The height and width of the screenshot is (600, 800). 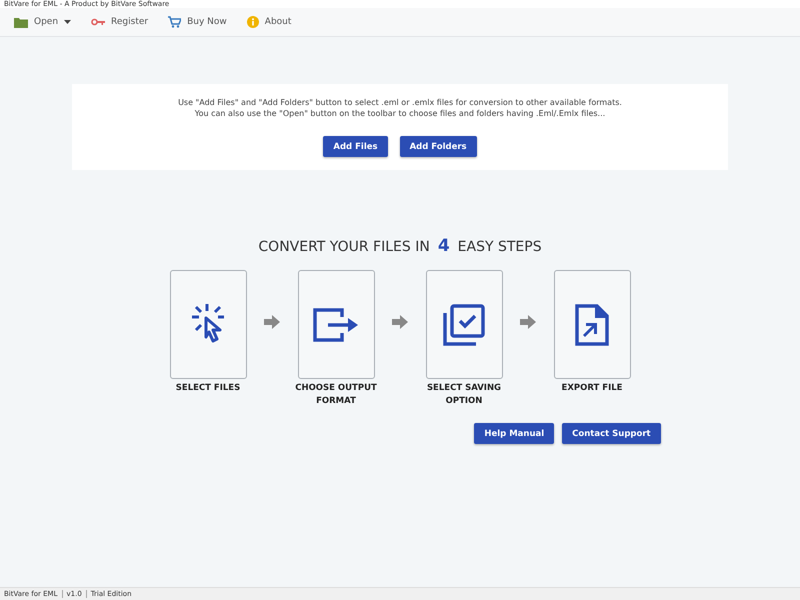 What do you see at coordinates (592, 325) in the screenshot?
I see `file-arrow-icon` at bounding box center [592, 325].